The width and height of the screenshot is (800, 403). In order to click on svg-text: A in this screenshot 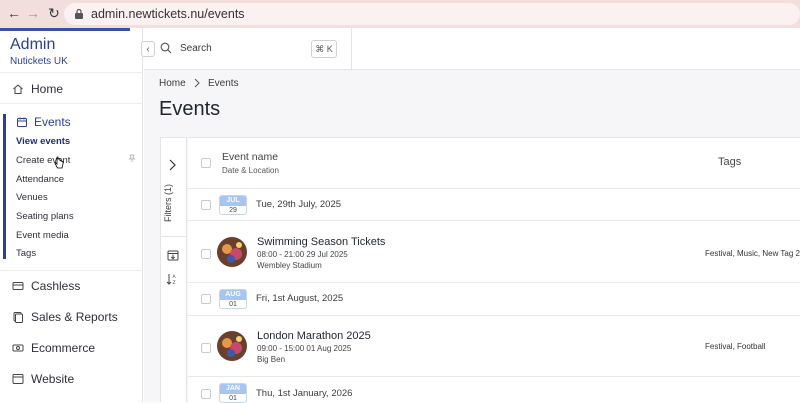, I will do `click(175, 277)`.